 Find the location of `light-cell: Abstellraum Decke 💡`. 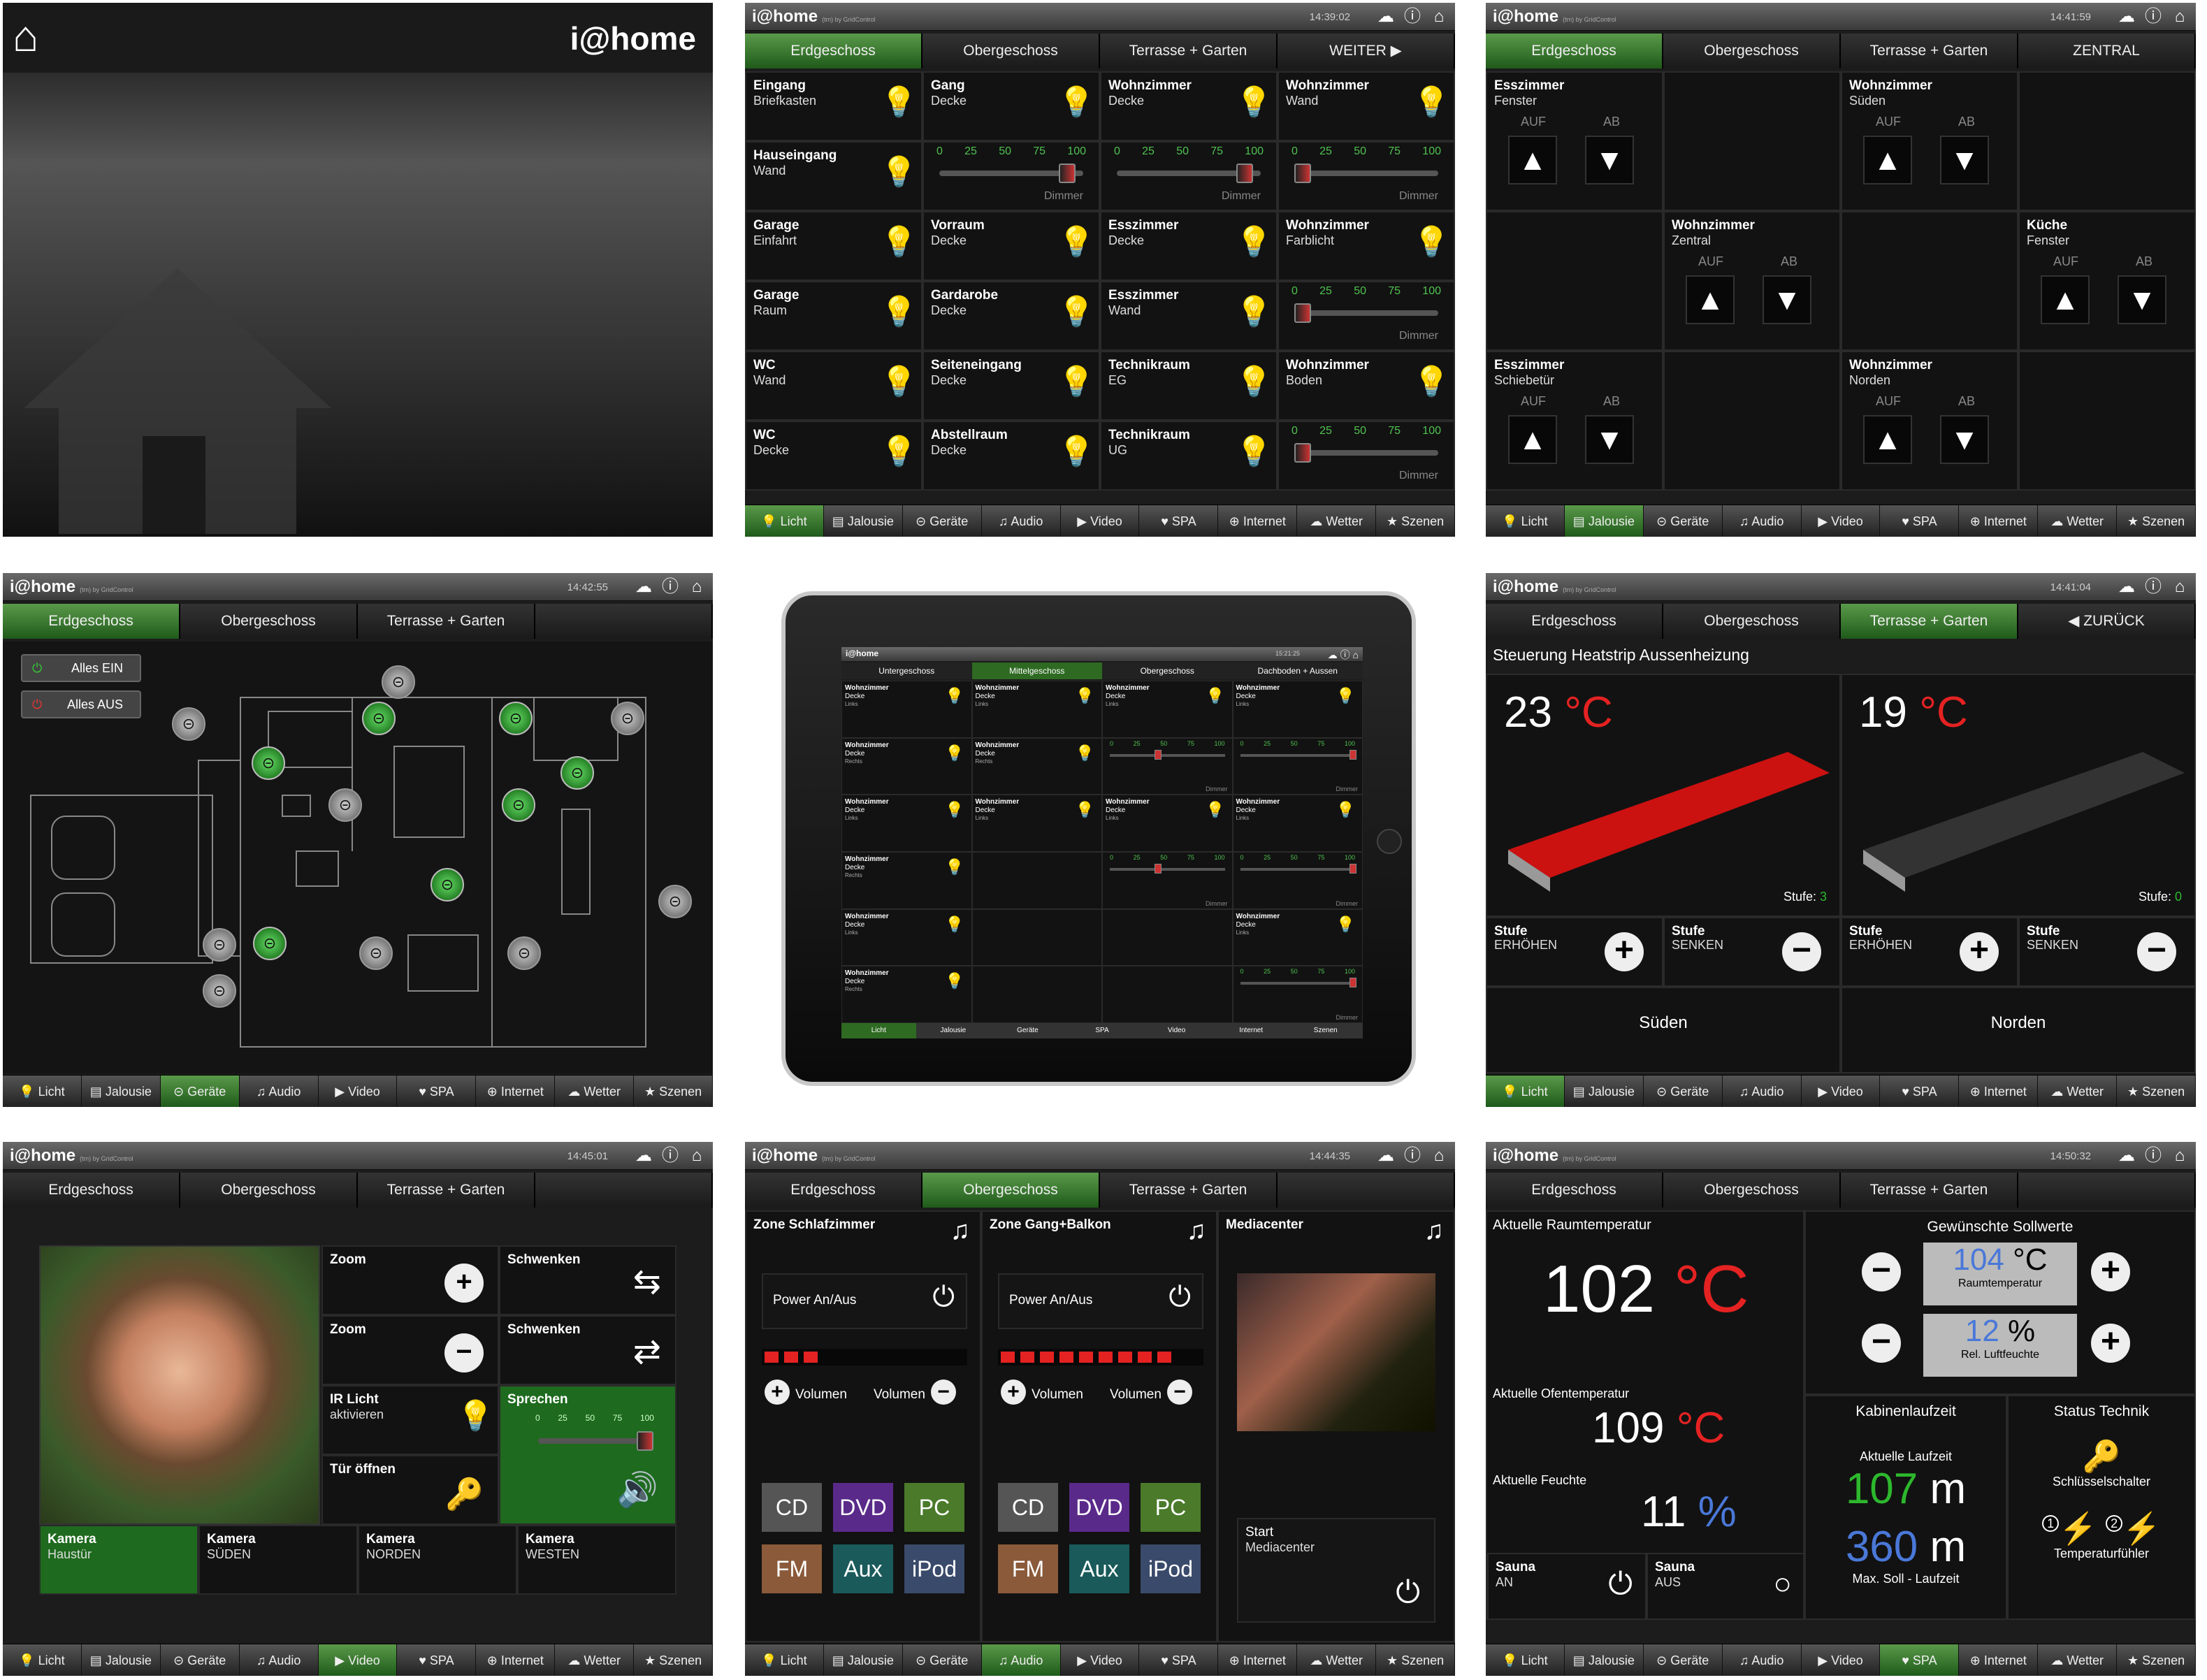

light-cell: Abstellraum Decke 💡 is located at coordinates (1011, 456).